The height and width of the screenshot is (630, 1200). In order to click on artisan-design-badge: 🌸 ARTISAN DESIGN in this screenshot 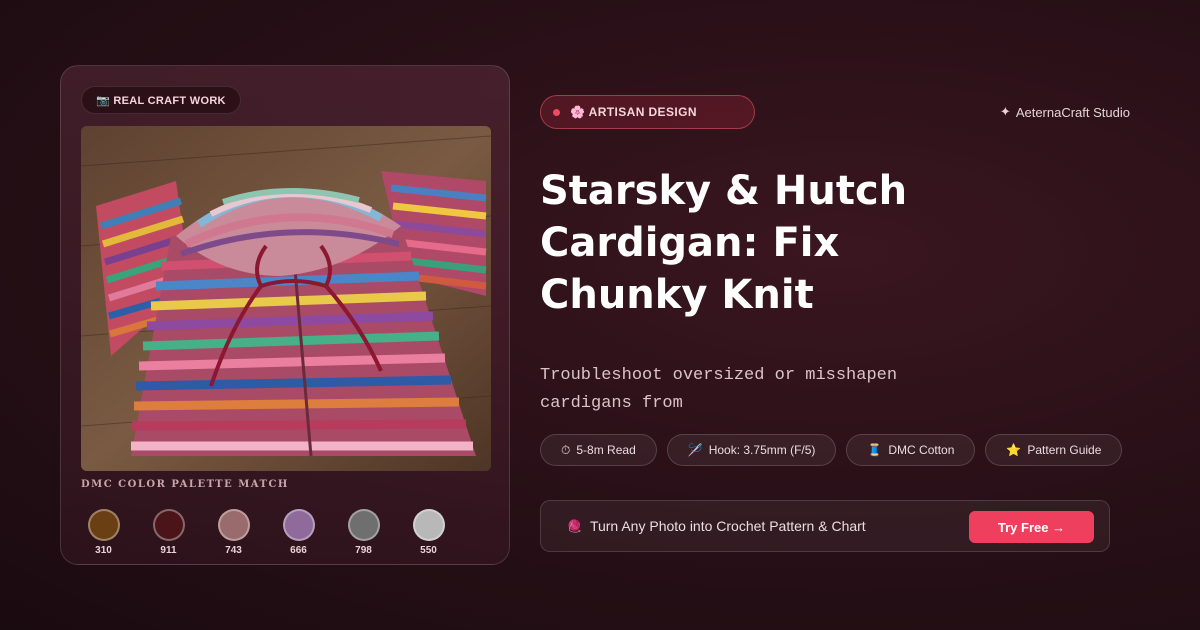, I will do `click(647, 112)`.